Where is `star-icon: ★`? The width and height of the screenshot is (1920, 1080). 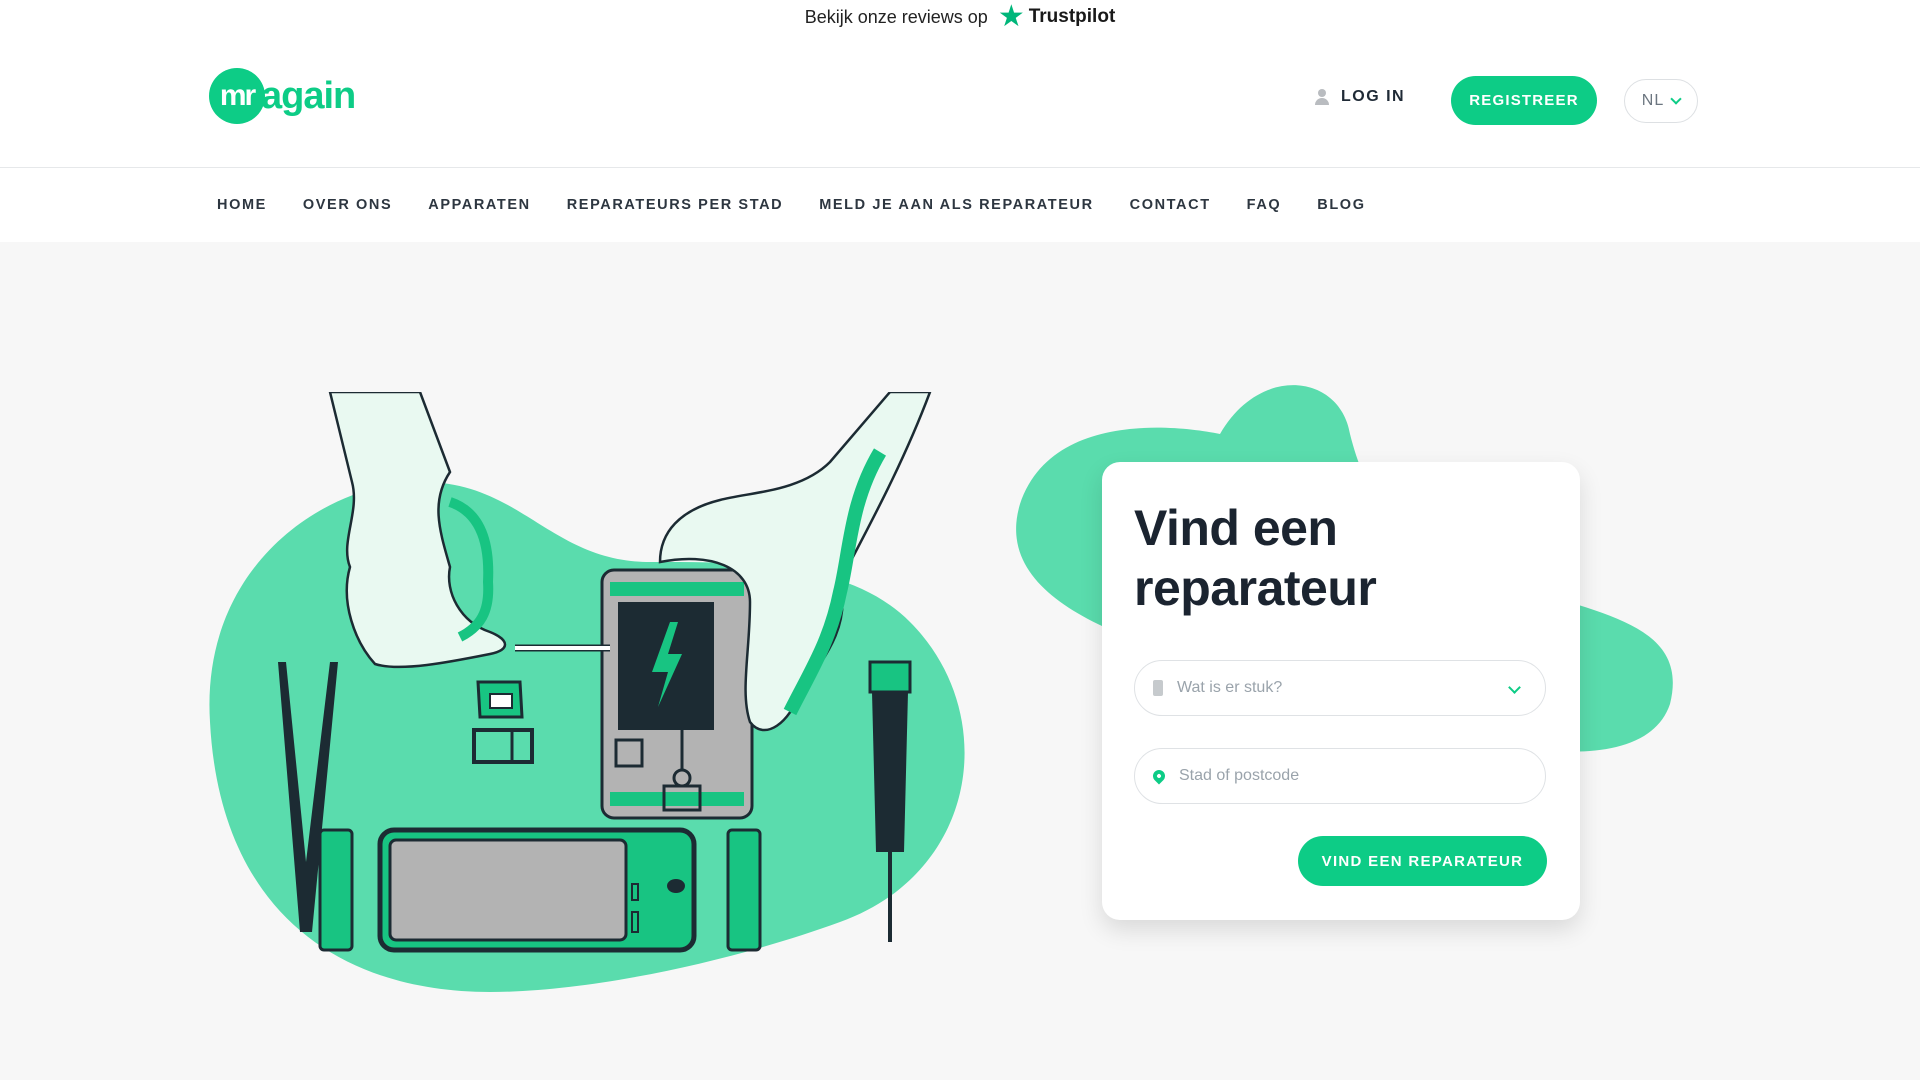
star-icon: ★ is located at coordinates (1011, 16).